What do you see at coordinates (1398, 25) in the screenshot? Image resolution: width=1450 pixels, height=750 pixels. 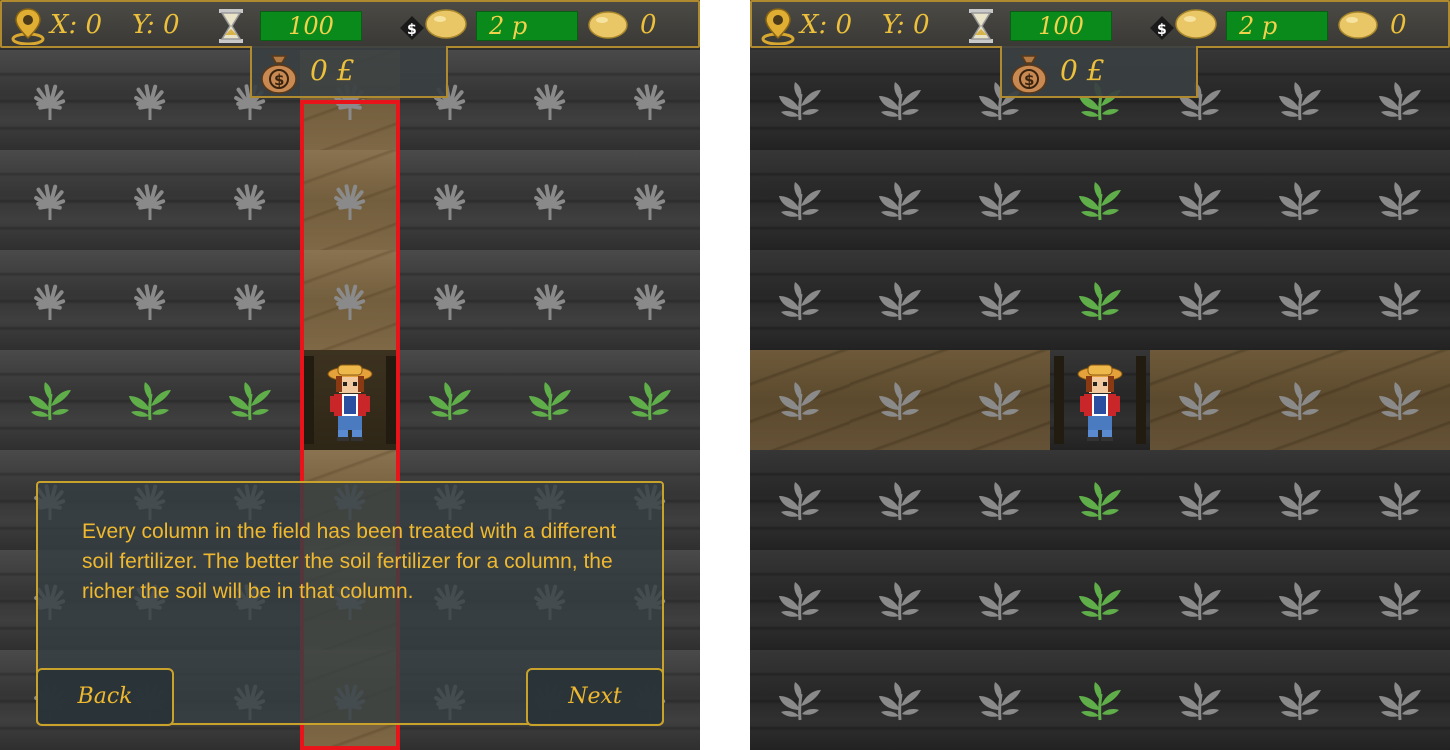 I see `potato-count: 0` at bounding box center [1398, 25].